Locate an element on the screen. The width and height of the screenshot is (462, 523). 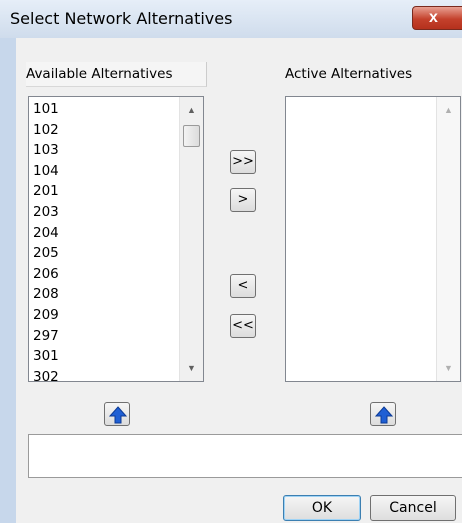
scroll-thumb is located at coordinates (191, 136).